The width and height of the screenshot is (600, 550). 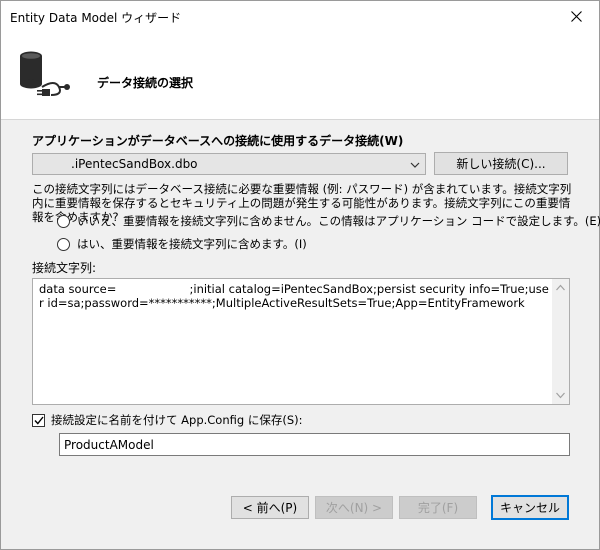 I want to click on scroll-down-icon, so click(x=560, y=395).